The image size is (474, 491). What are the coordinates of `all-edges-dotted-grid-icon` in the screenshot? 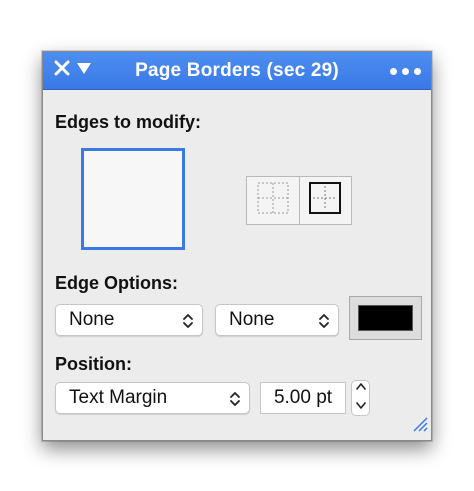 It's located at (273, 200).